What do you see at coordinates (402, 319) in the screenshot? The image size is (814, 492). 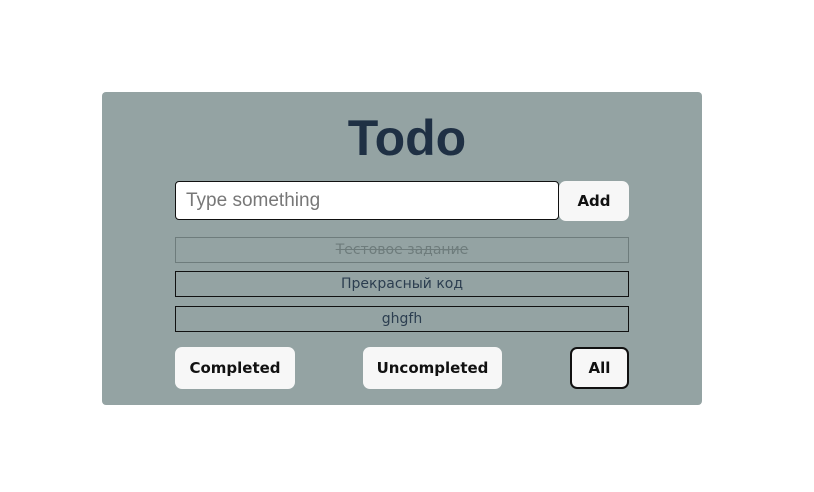 I see `todo-item: ghgfh` at bounding box center [402, 319].